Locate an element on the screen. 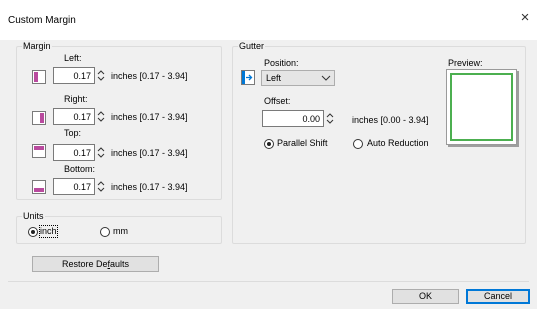 The image size is (537, 309). margin-preview is located at coordinates (481, 107).